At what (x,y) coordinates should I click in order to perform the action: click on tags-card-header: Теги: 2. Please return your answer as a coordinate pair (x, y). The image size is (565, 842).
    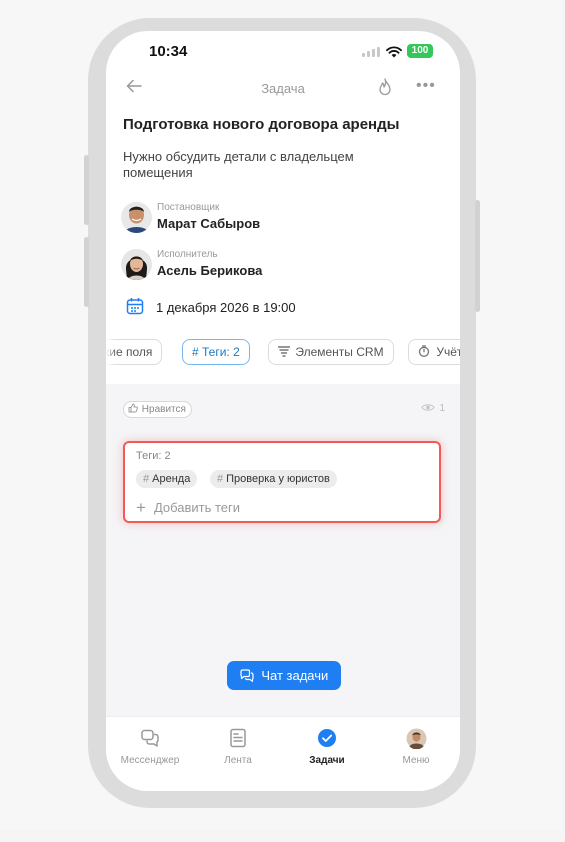
    Looking at the image, I should click on (153, 456).